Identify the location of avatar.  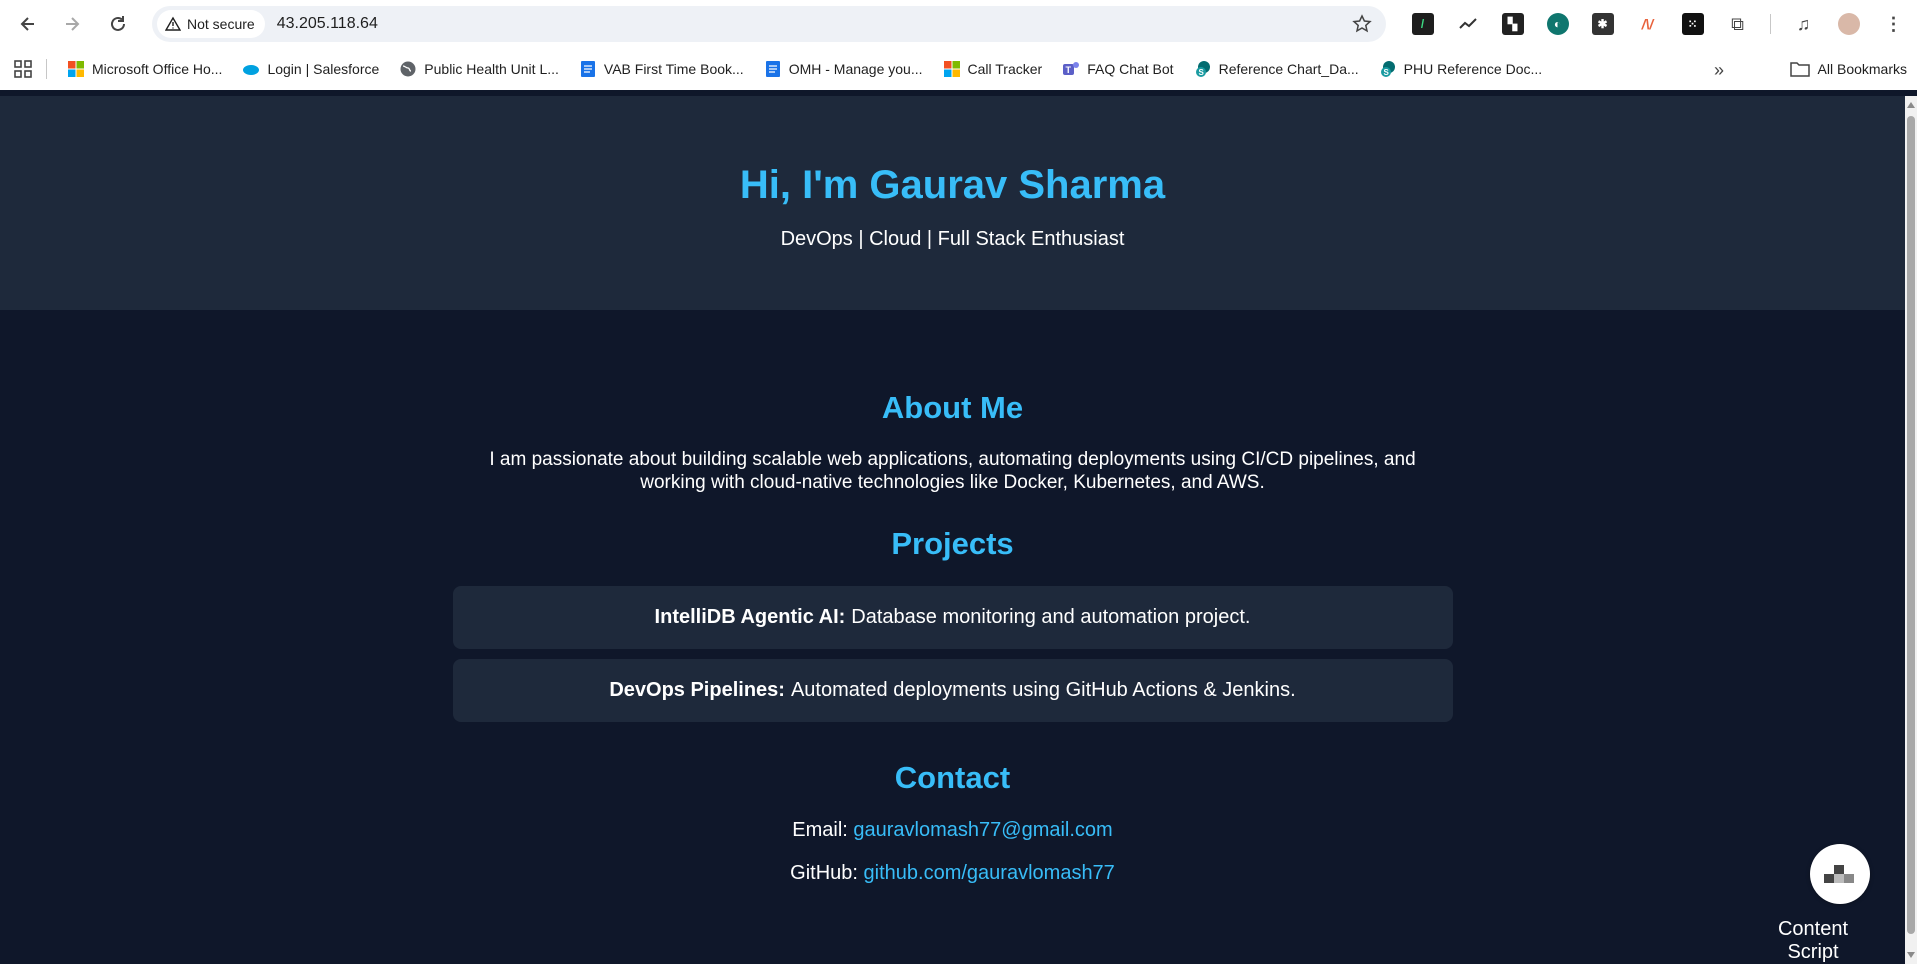
(1848, 24).